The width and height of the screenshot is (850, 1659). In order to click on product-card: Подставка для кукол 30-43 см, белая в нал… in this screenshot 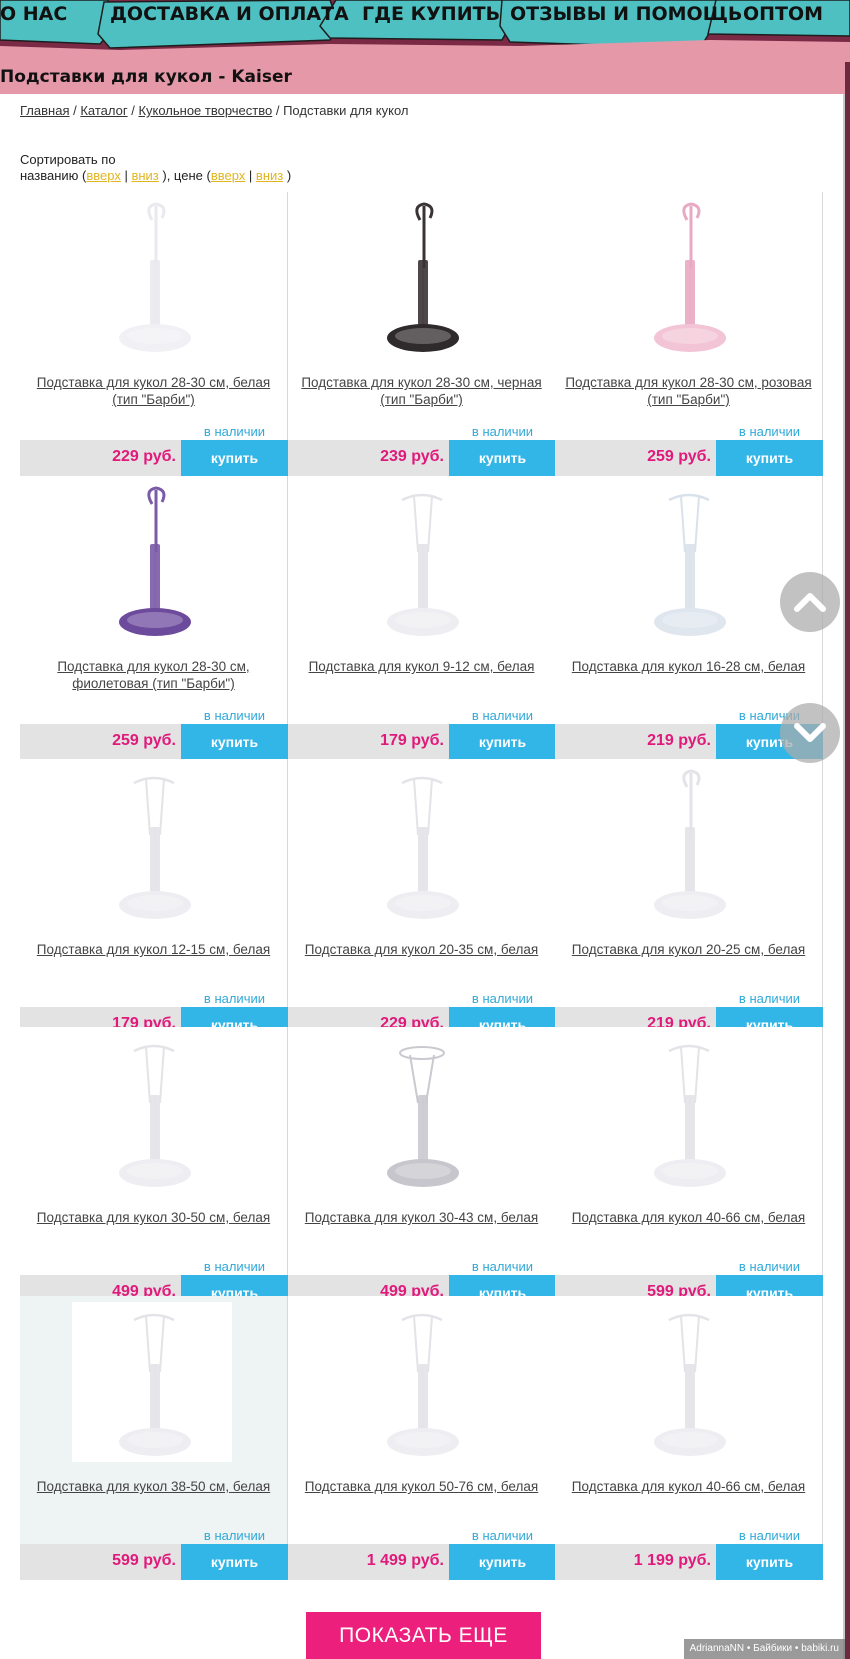, I will do `click(422, 1169)`.